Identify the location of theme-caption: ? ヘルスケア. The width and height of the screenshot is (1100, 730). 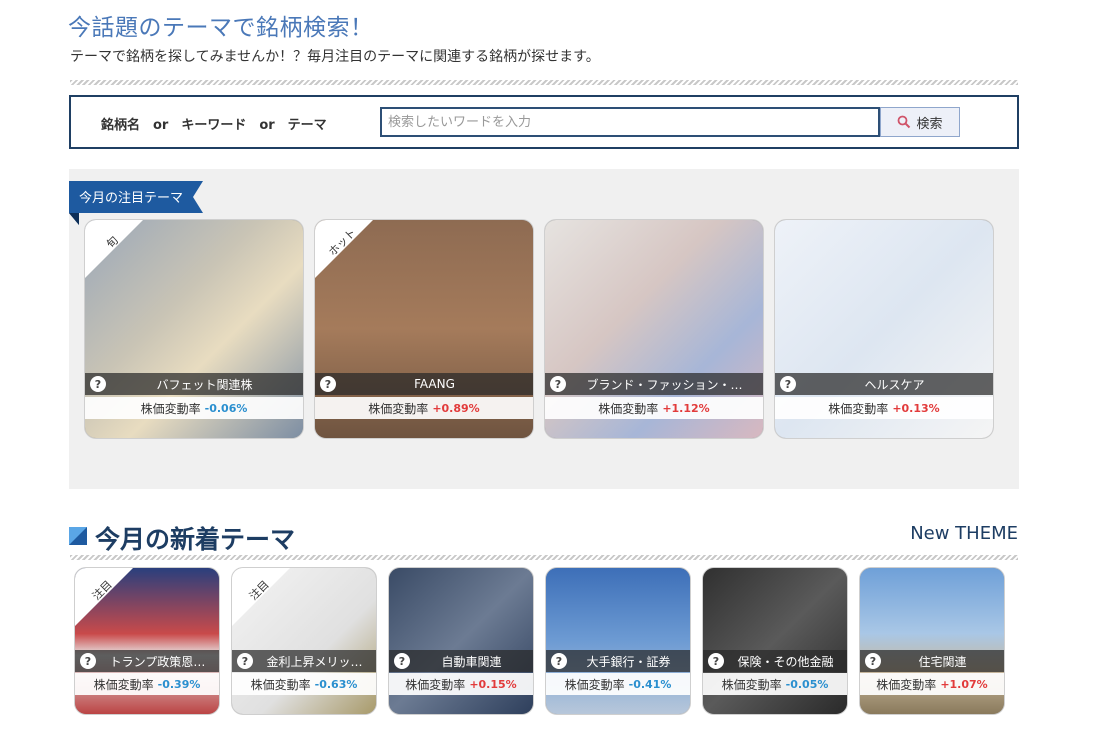
(884, 384).